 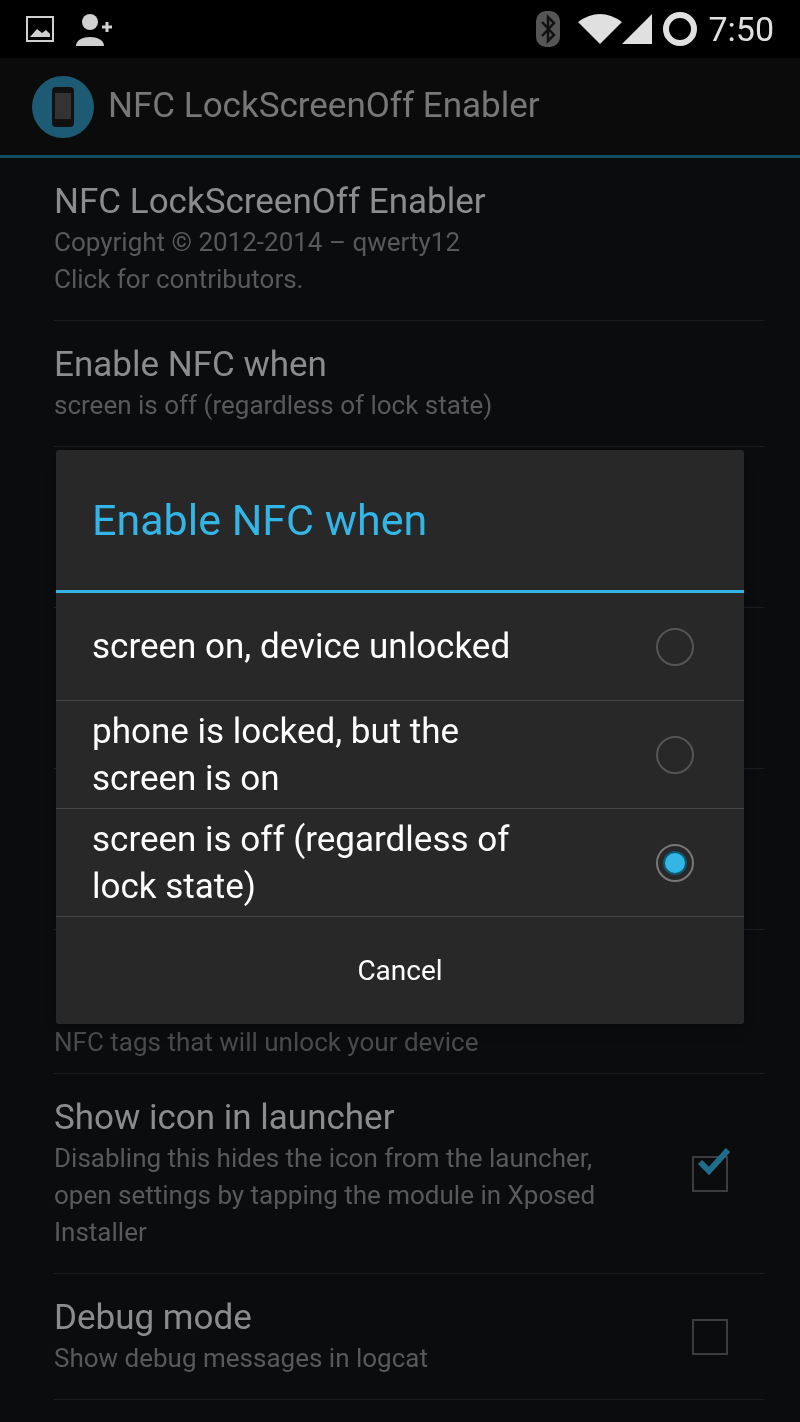 I want to click on preference-summary: NFC tags that will unlock your device, so click(x=267, y=1042).